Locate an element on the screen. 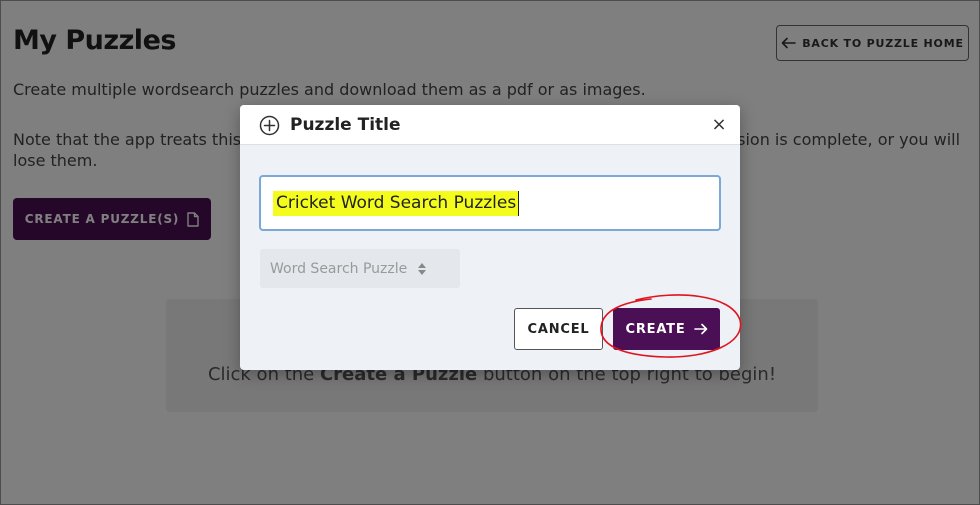  modal-title: Puzzle Title is located at coordinates (345, 125).